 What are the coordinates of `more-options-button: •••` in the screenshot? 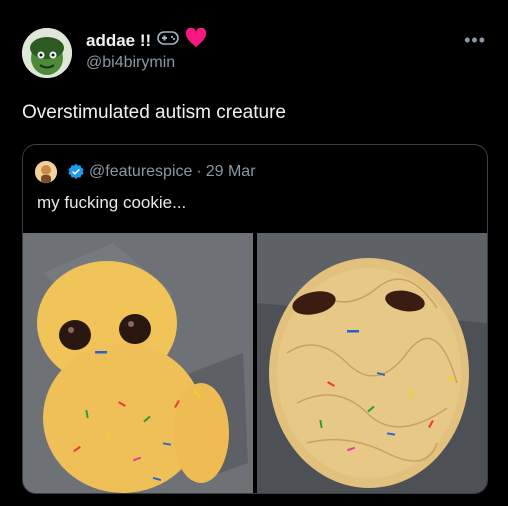 It's located at (475, 40).